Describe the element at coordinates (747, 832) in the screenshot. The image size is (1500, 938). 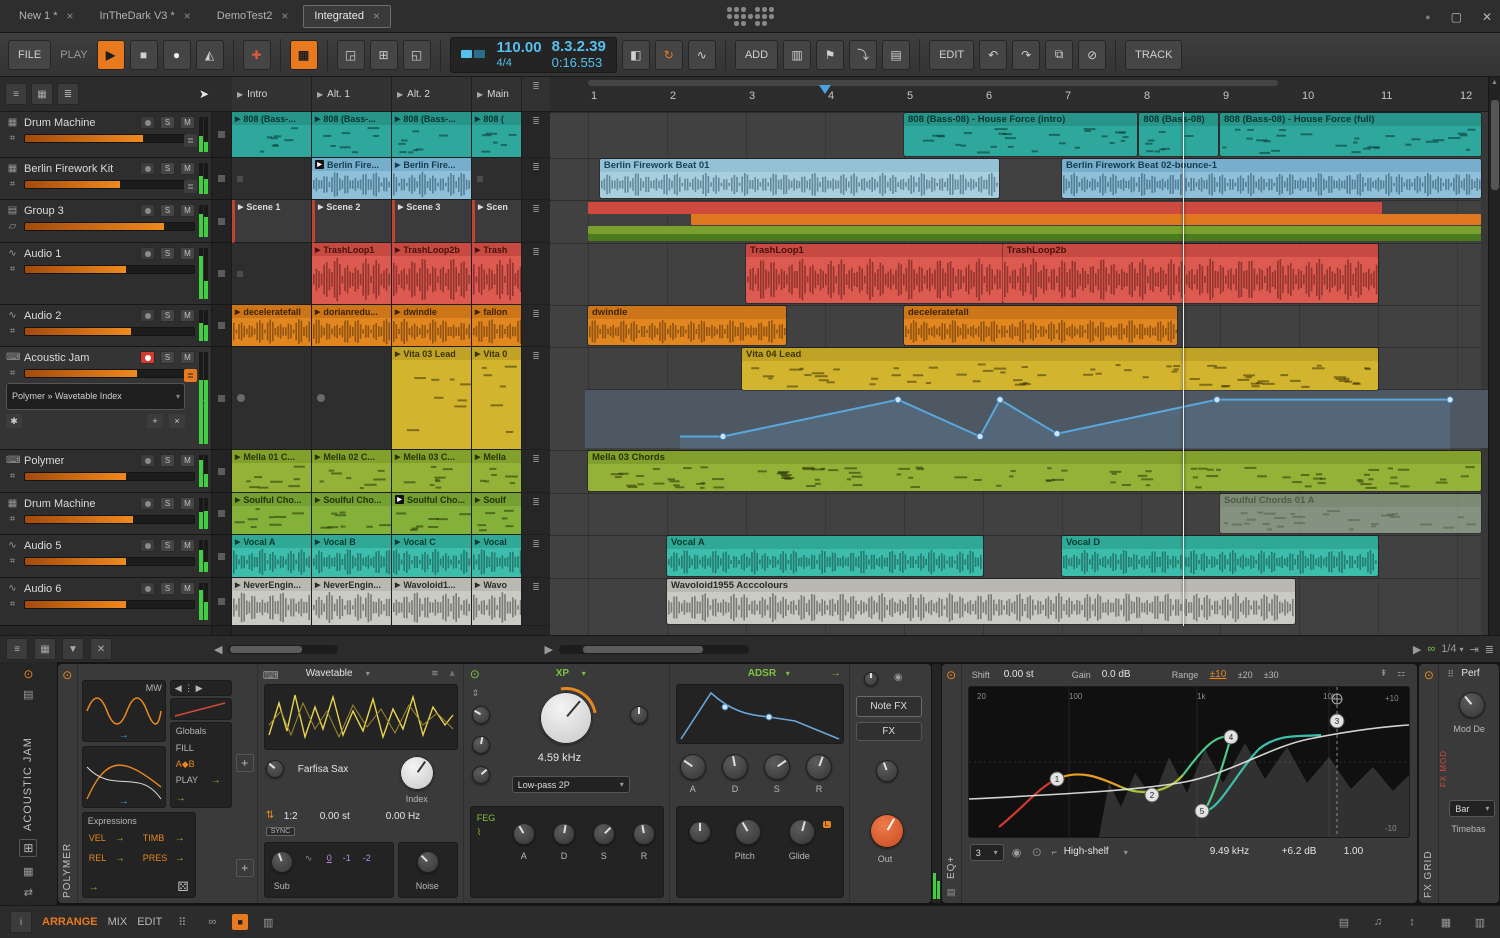
I see `pitch-knob` at that location.